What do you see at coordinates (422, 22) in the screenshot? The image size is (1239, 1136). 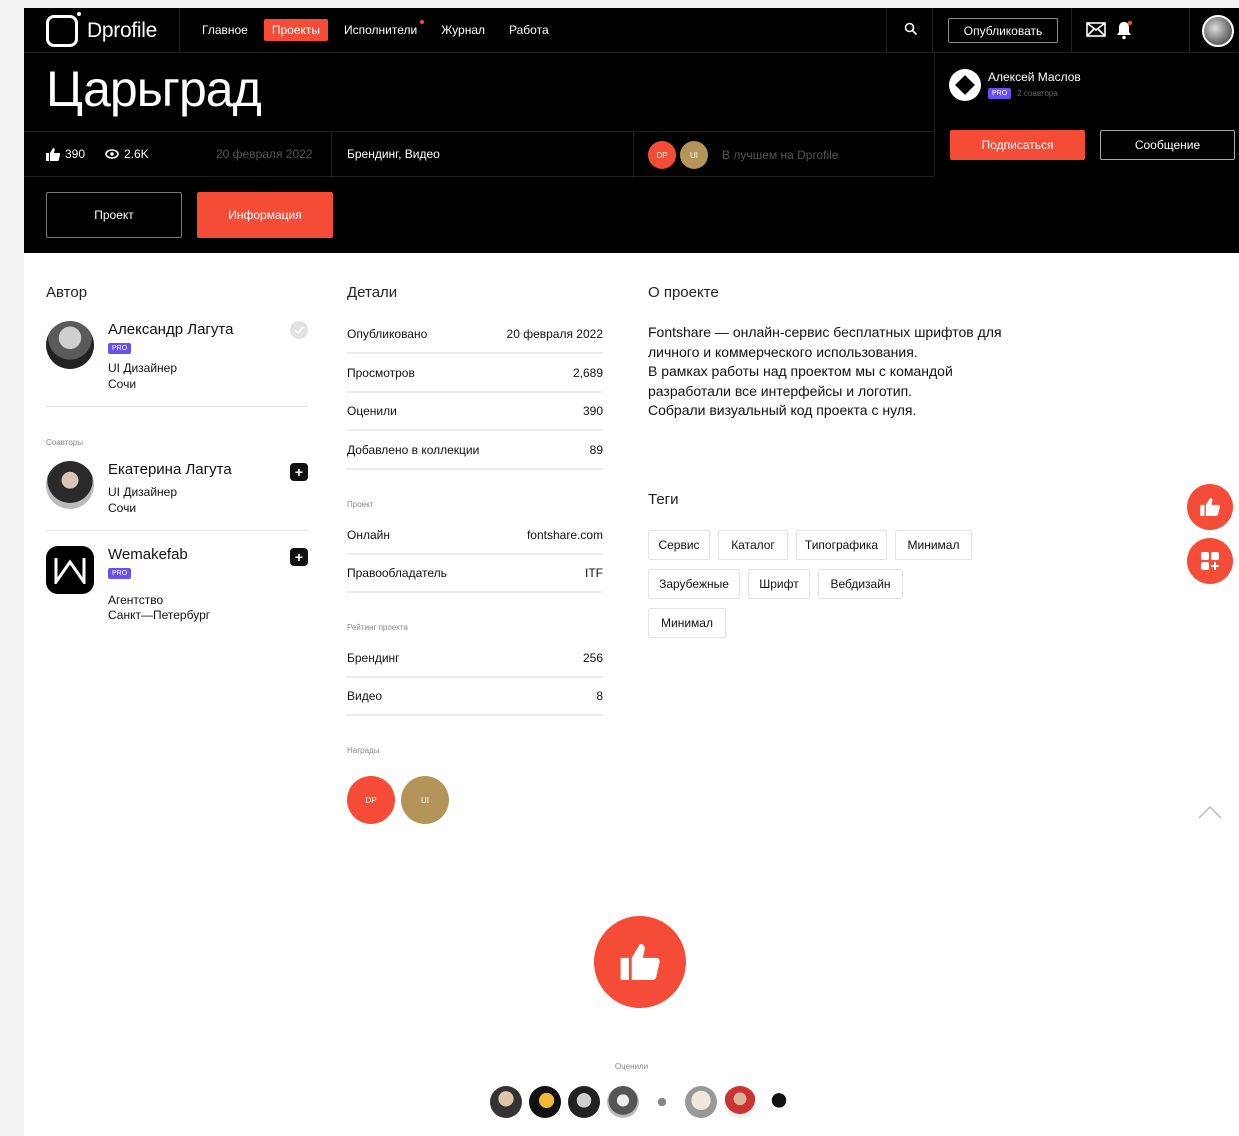 I see `notification-dot-icon` at bounding box center [422, 22].